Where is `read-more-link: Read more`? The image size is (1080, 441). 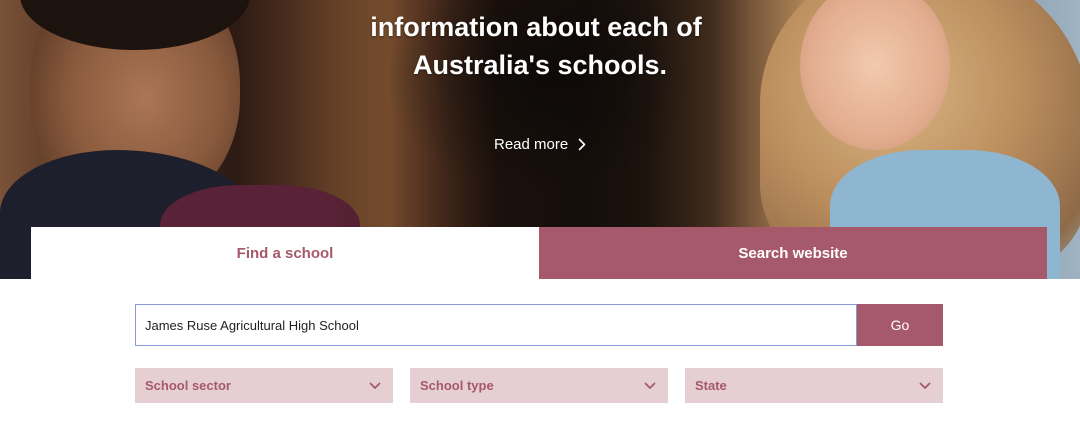
read-more-link: Read more is located at coordinates (540, 144).